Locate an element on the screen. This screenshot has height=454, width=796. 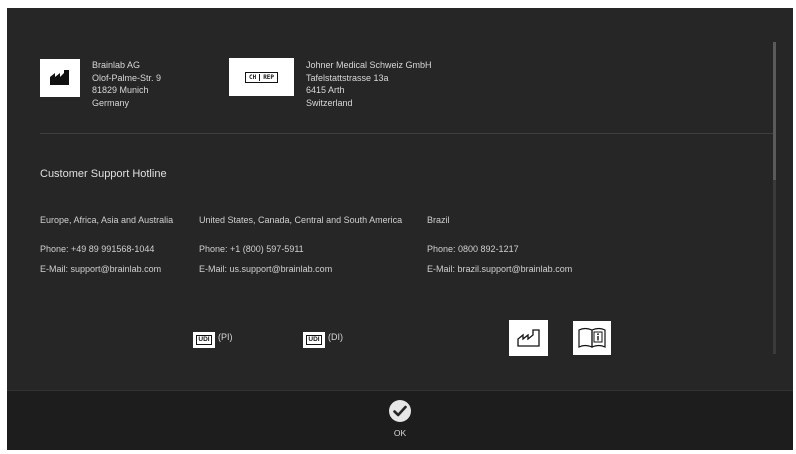
region-name: Europe, Africa, Asia and Australia is located at coordinates (107, 220).